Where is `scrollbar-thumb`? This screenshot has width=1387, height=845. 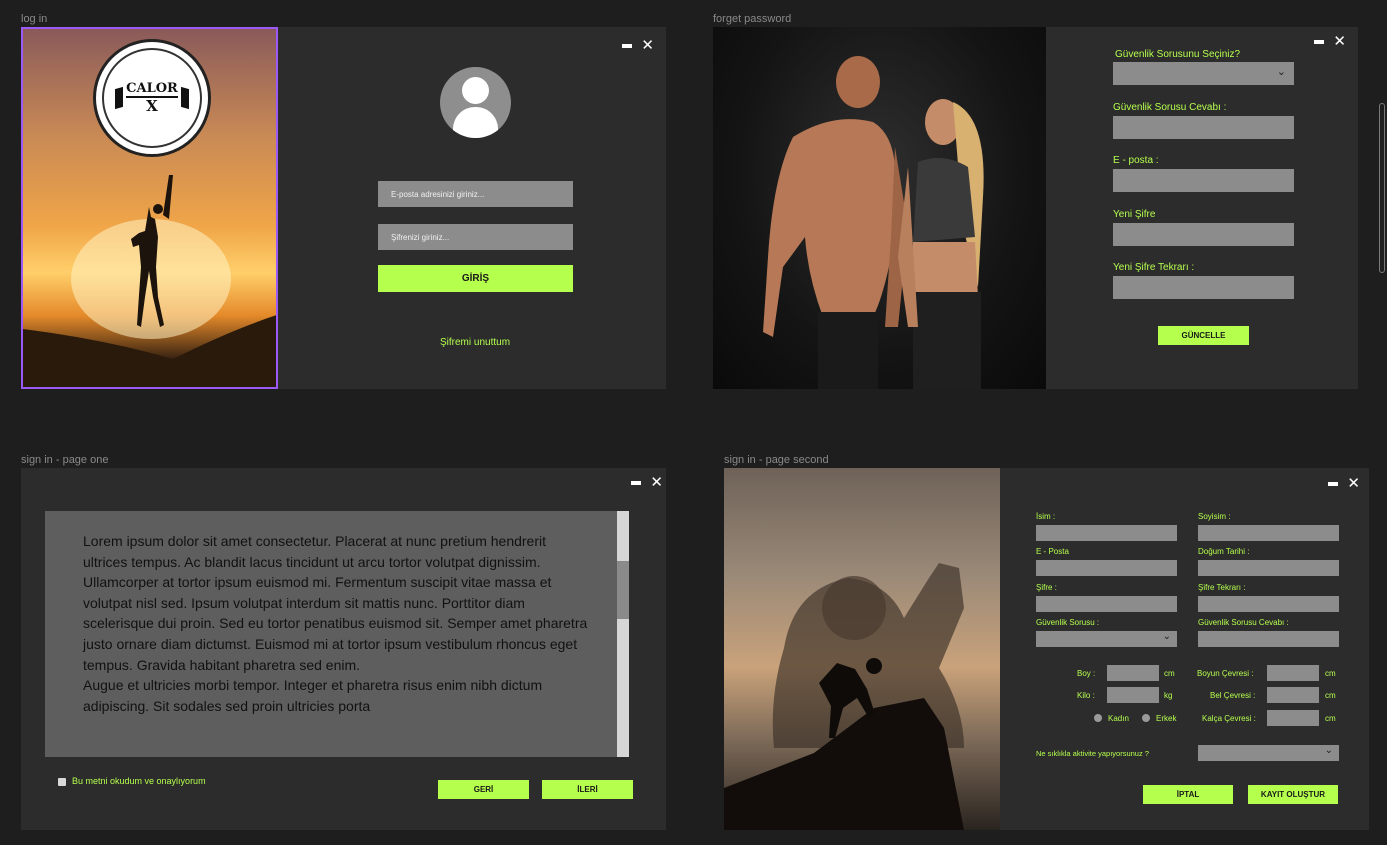 scrollbar-thumb is located at coordinates (623, 590).